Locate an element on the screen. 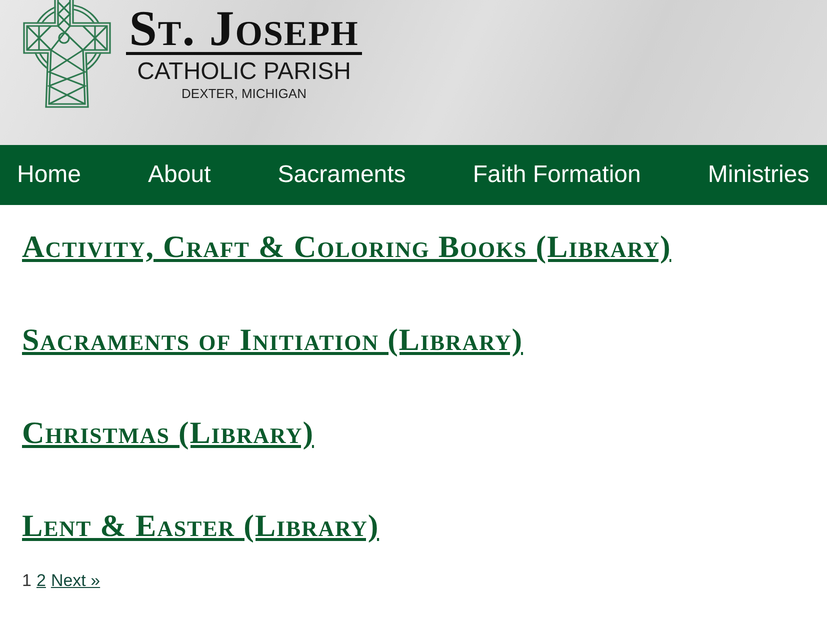 Image resolution: width=827 pixels, height=619 pixels. parish-name: St. Joseph is located at coordinates (244, 28).